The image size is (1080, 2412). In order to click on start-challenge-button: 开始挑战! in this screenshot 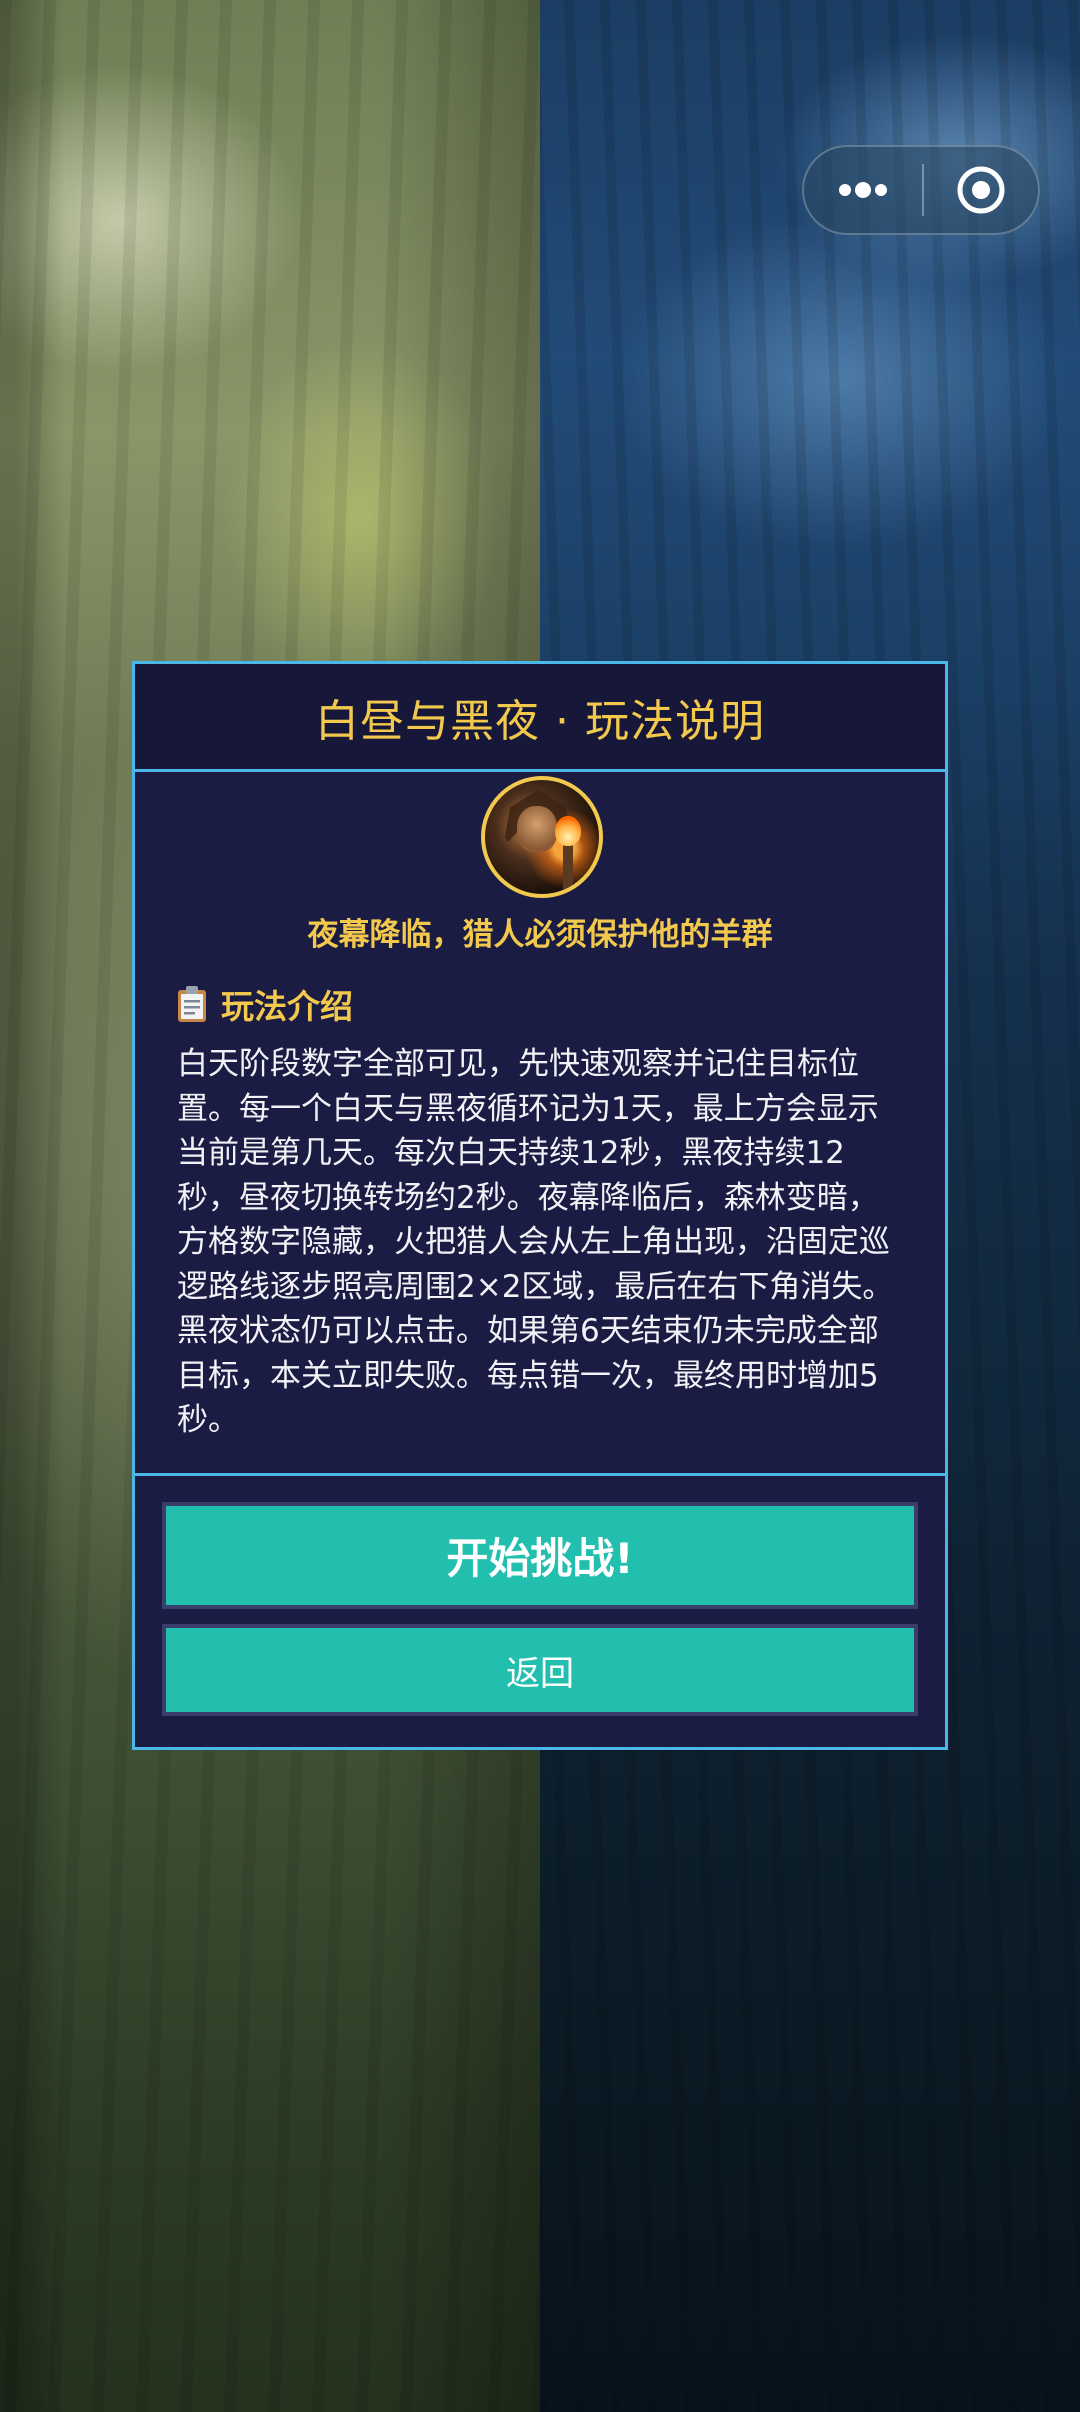, I will do `click(540, 1555)`.